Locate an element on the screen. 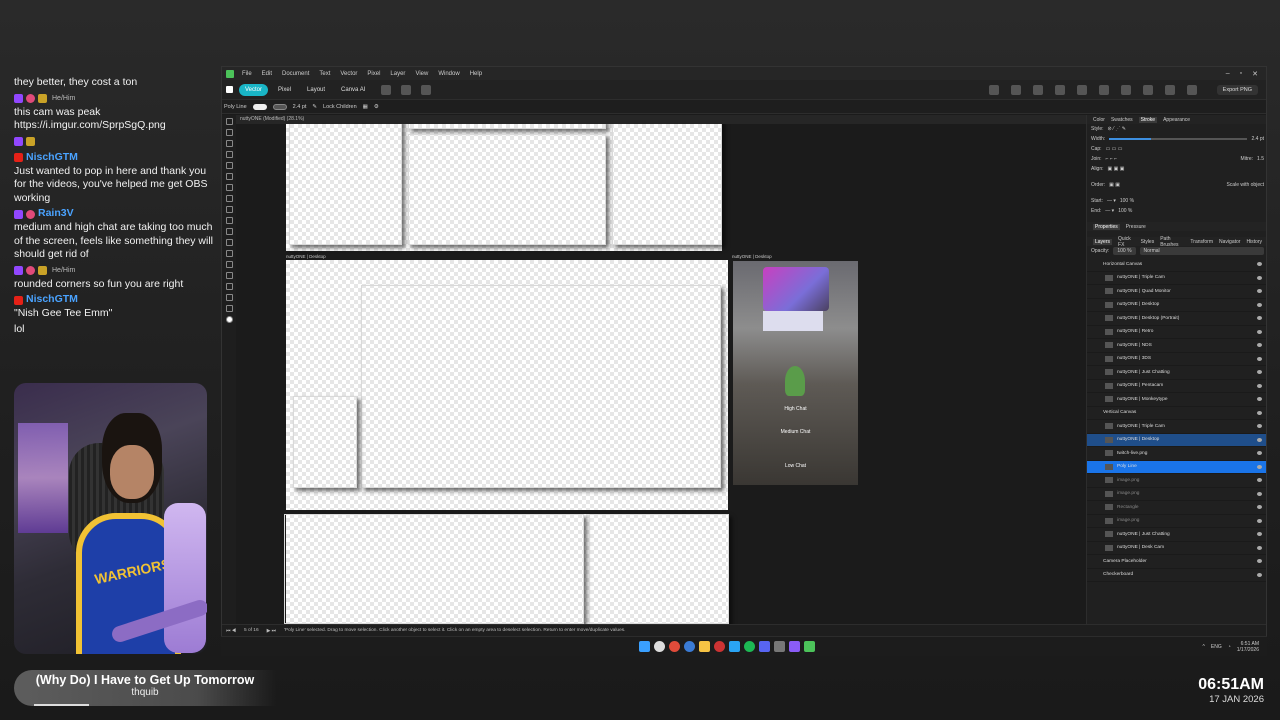 The height and width of the screenshot is (720, 1280). layer-row: nuttyONE | Retro is located at coordinates (1176, 332).